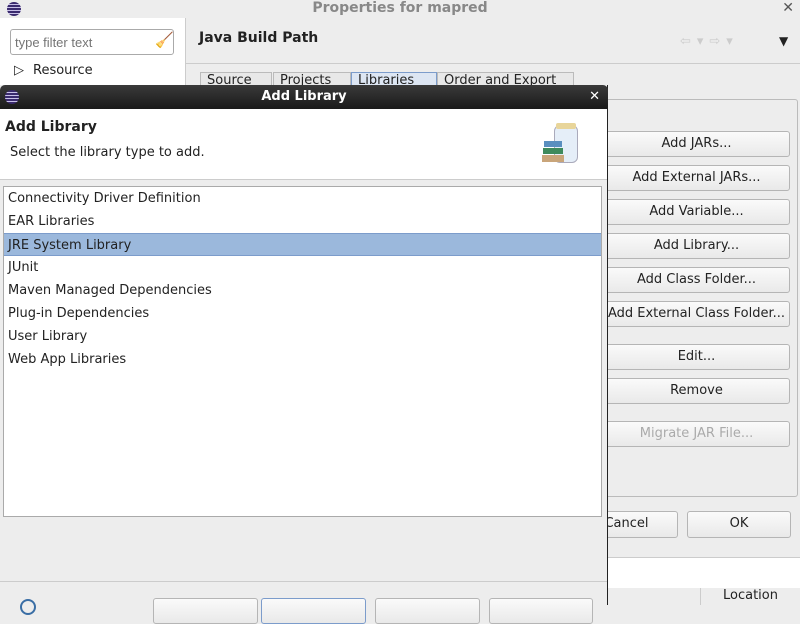  Describe the element at coordinates (92, 42) in the screenshot. I see `filter-input` at that location.